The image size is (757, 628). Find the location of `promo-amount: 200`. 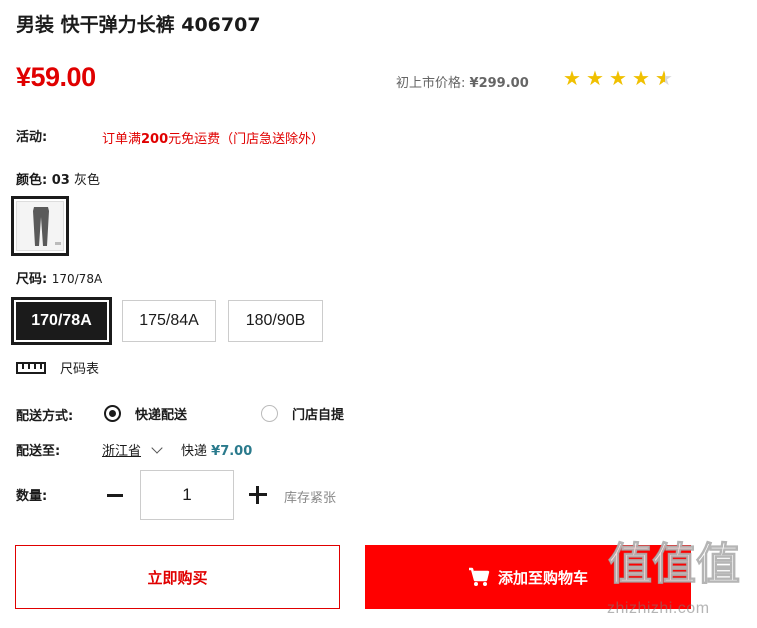

promo-amount: 200 is located at coordinates (155, 139).